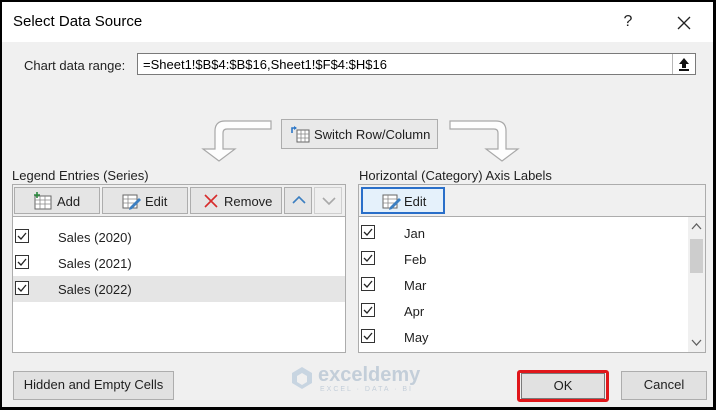  What do you see at coordinates (414, 233) in the screenshot?
I see `category-label: Jan` at bounding box center [414, 233].